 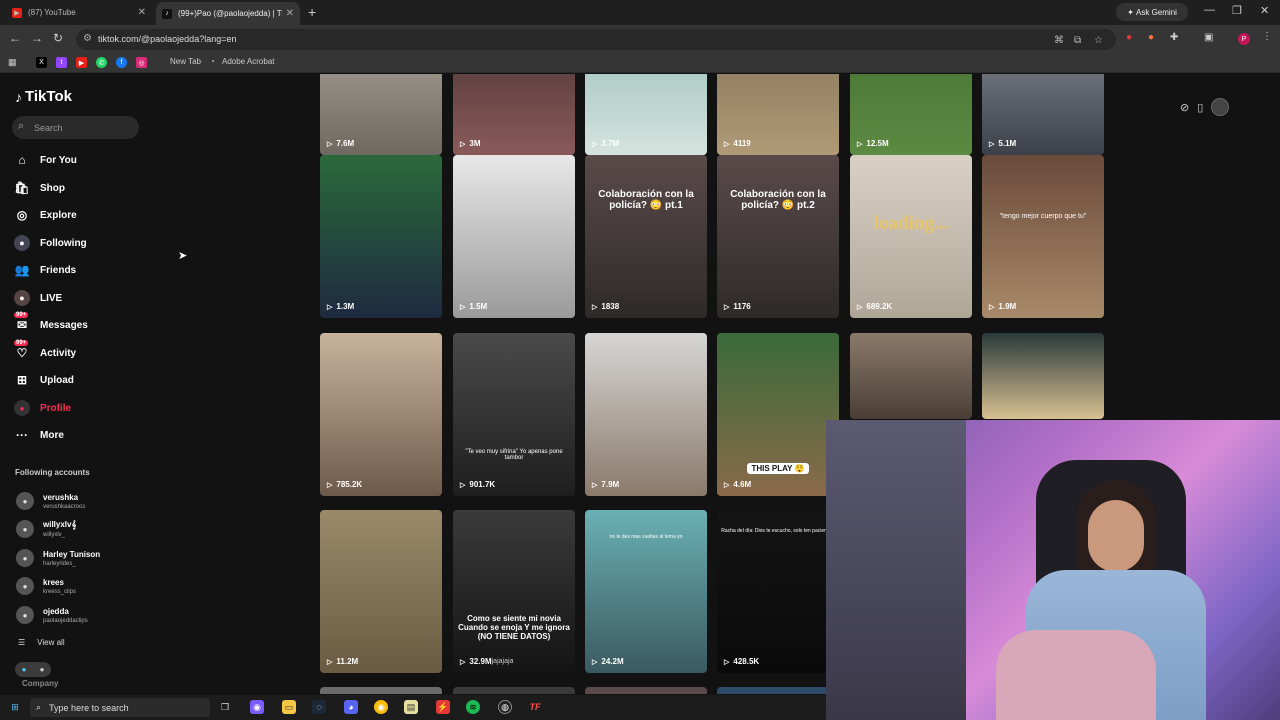 What do you see at coordinates (87, 38) in the screenshot?
I see `site-info-icon: ⚙` at bounding box center [87, 38].